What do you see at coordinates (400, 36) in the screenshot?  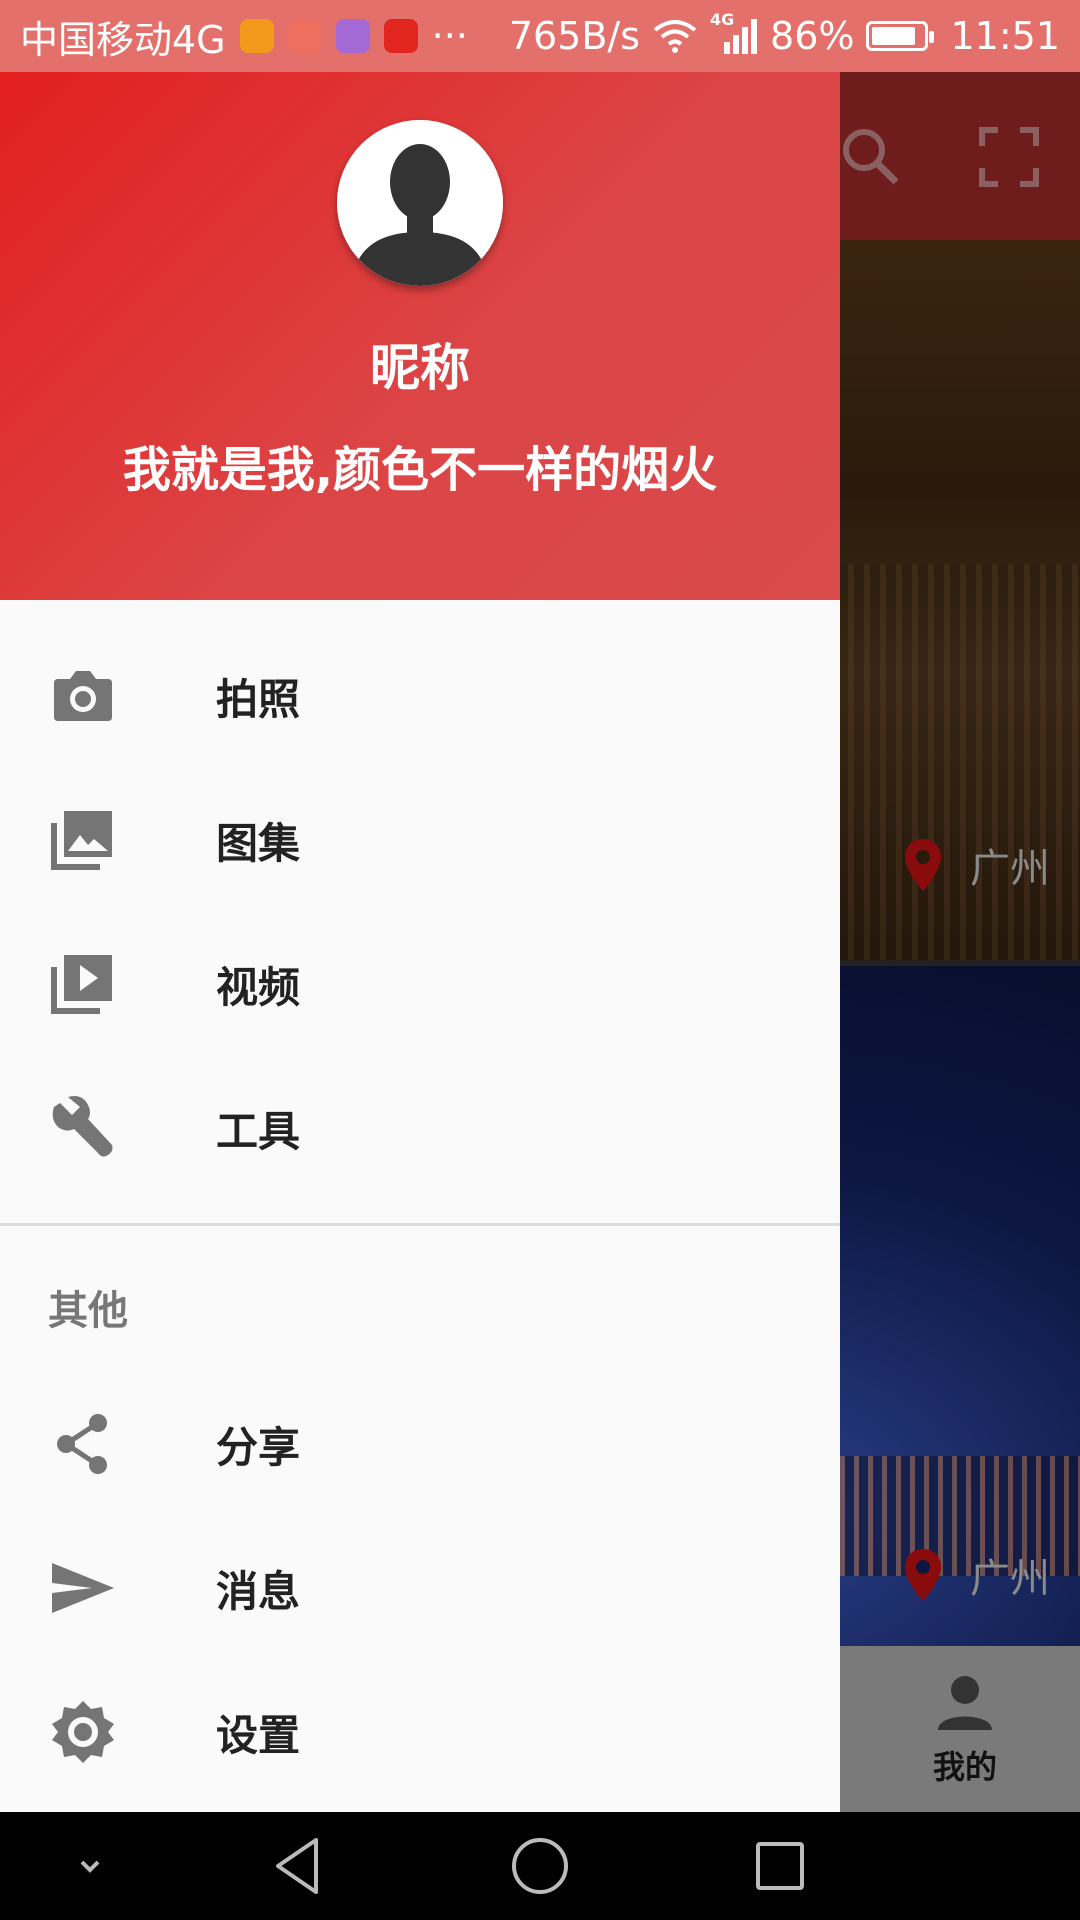 I see `huawei-app-icon` at bounding box center [400, 36].